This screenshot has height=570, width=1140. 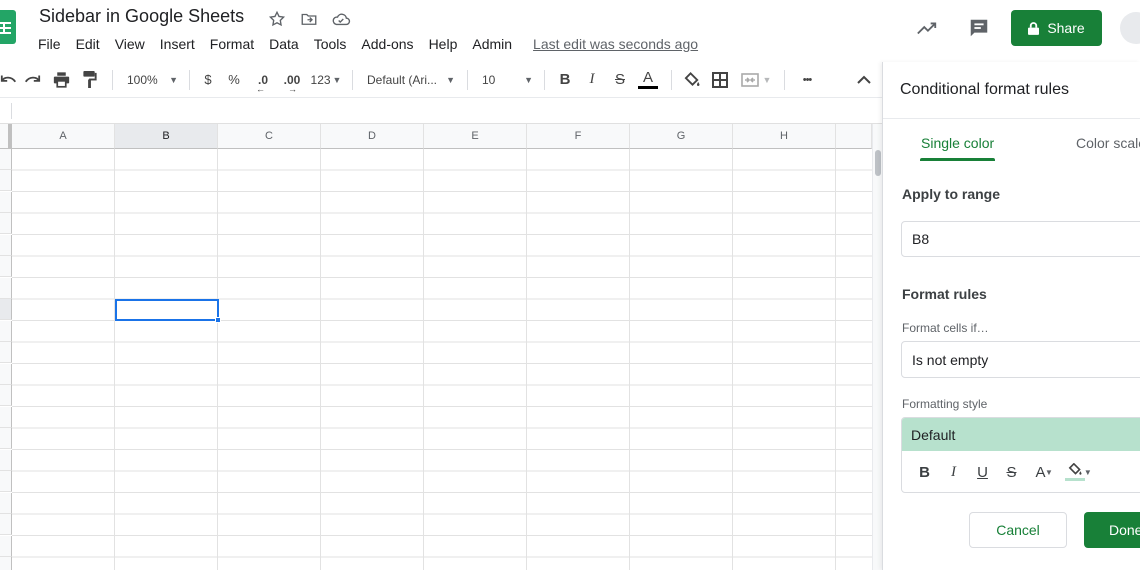 I want to click on menu-tools: Tools, so click(x=330, y=44).